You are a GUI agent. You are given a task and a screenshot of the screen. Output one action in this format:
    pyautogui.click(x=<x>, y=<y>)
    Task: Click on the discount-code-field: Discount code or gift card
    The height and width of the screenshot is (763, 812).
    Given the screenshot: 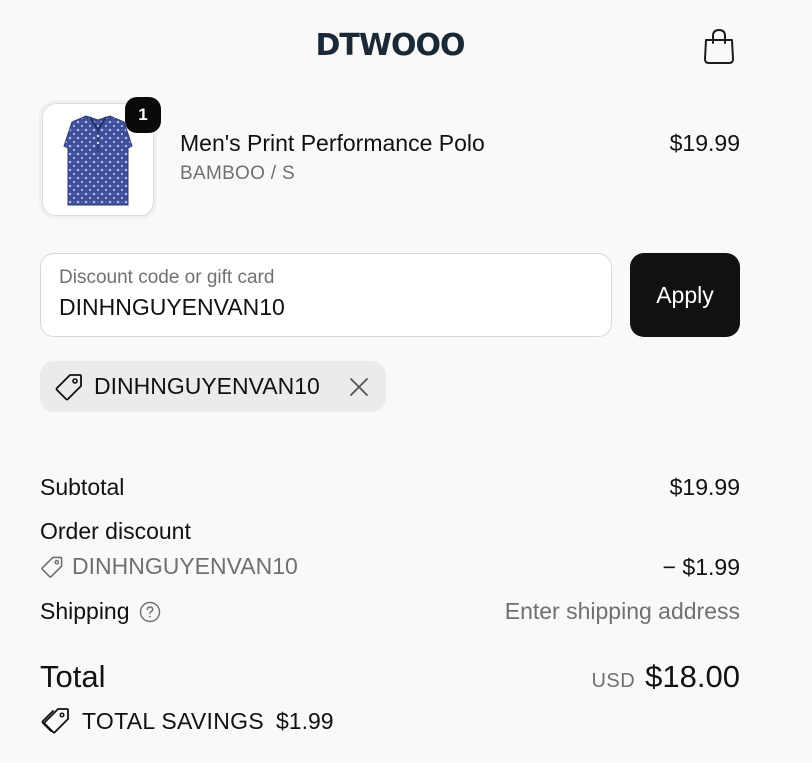 What is the action you would take?
    pyautogui.click(x=326, y=295)
    